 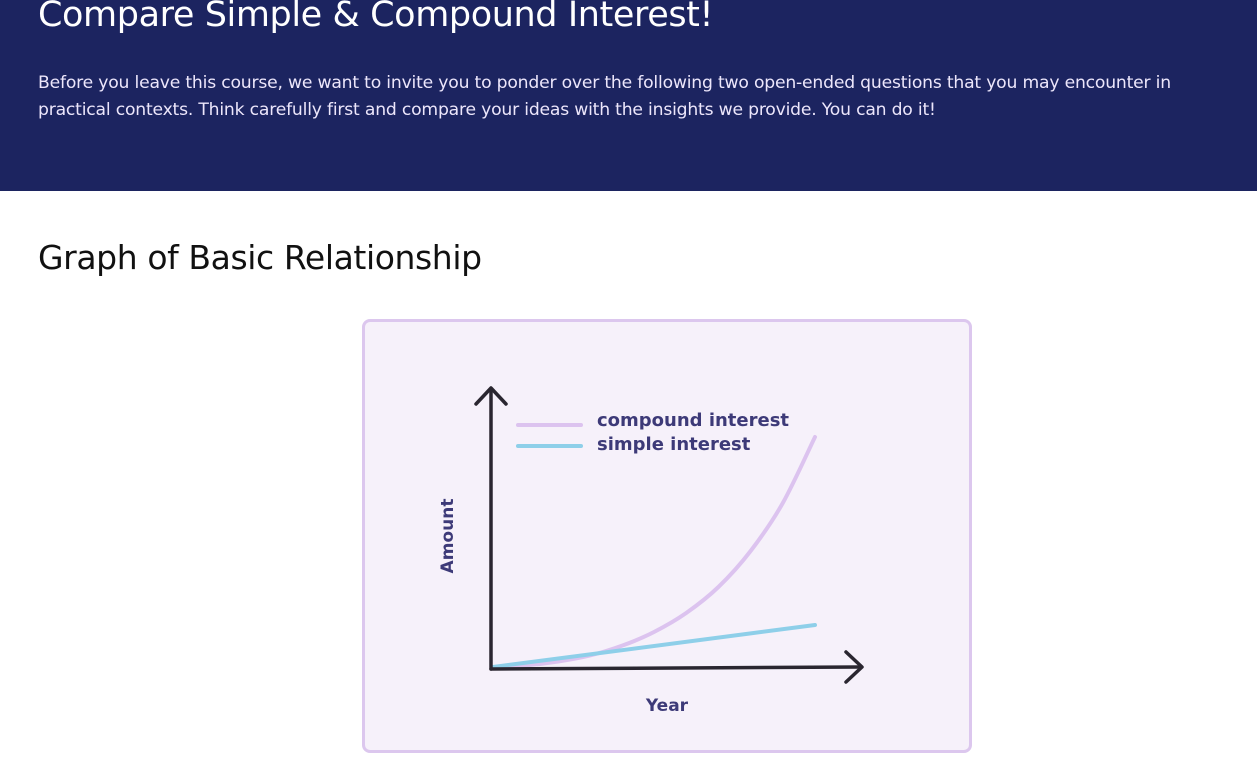 I want to click on x-axis, so click(x=676, y=668).